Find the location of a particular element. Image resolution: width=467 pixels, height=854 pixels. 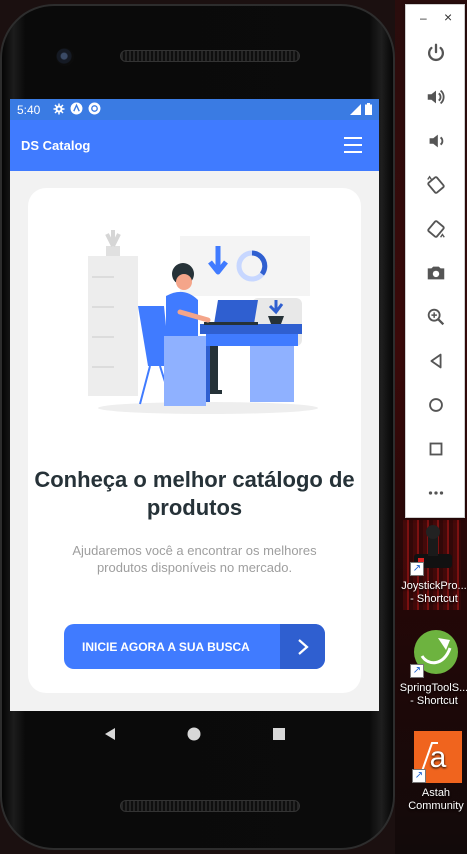

camera-icon is located at coordinates (436, 273).